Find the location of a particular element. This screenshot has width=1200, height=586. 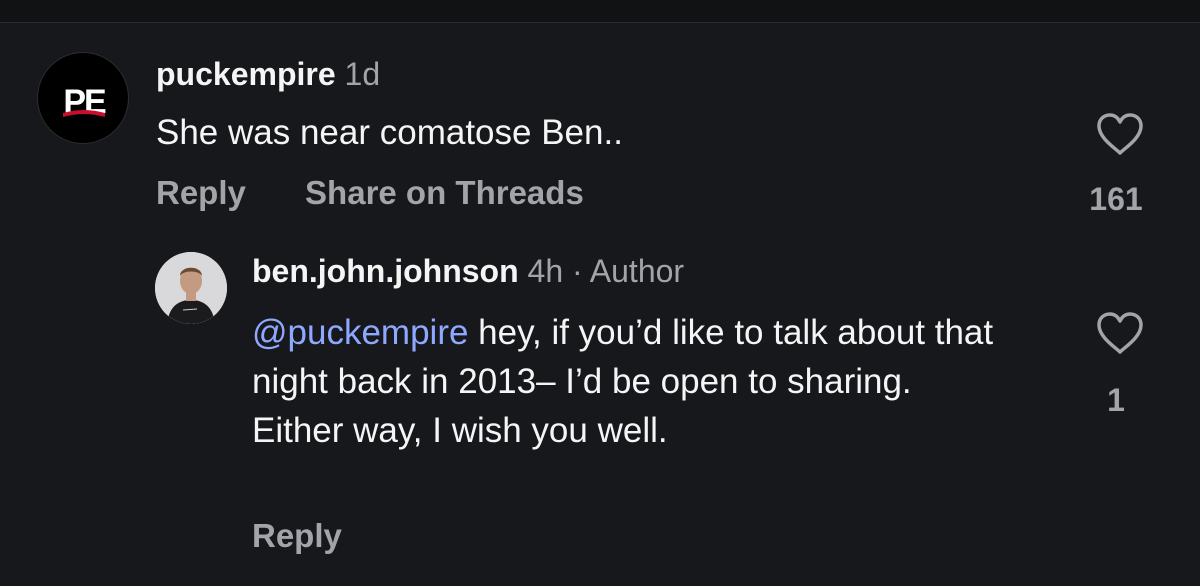

comment-actions: Reply Share on Threads is located at coordinates (370, 193).